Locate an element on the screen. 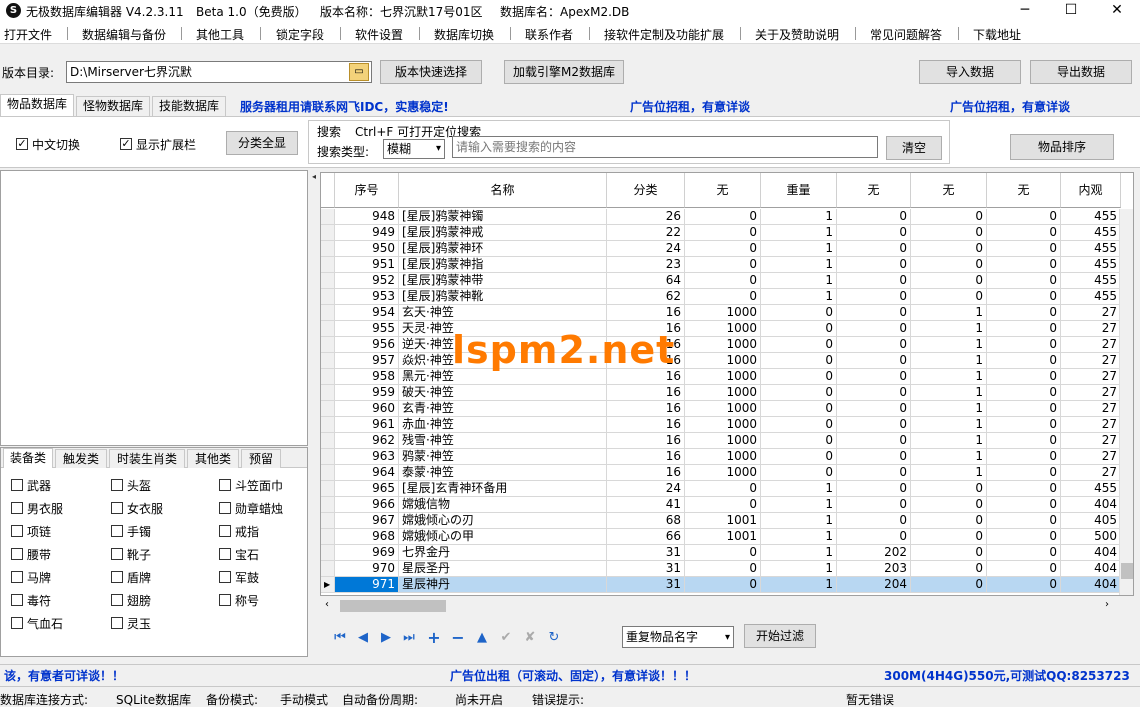  item-tree-panel is located at coordinates (154, 308).